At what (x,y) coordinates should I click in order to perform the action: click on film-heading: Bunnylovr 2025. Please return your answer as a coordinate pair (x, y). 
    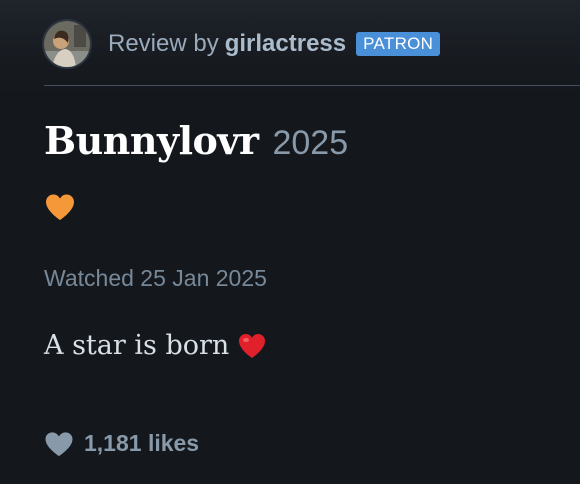
    Looking at the image, I should click on (196, 140).